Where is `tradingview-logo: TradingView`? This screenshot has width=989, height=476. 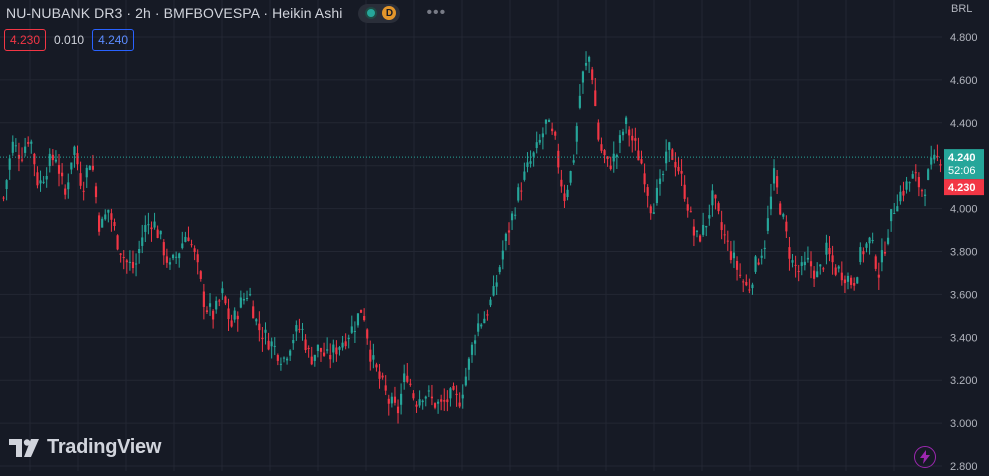
tradingview-logo: TradingView is located at coordinates (85, 447).